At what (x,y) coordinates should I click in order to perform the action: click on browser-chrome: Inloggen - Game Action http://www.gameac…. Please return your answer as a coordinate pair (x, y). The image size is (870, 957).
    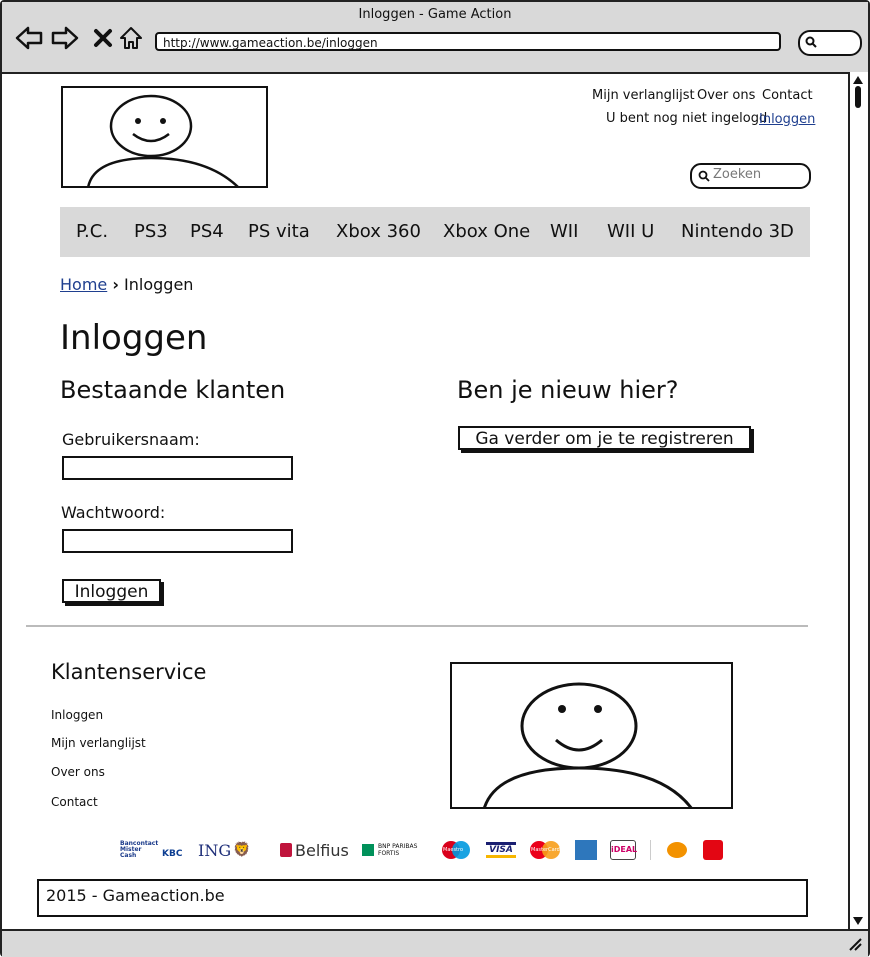
    Looking at the image, I should click on (435, 38).